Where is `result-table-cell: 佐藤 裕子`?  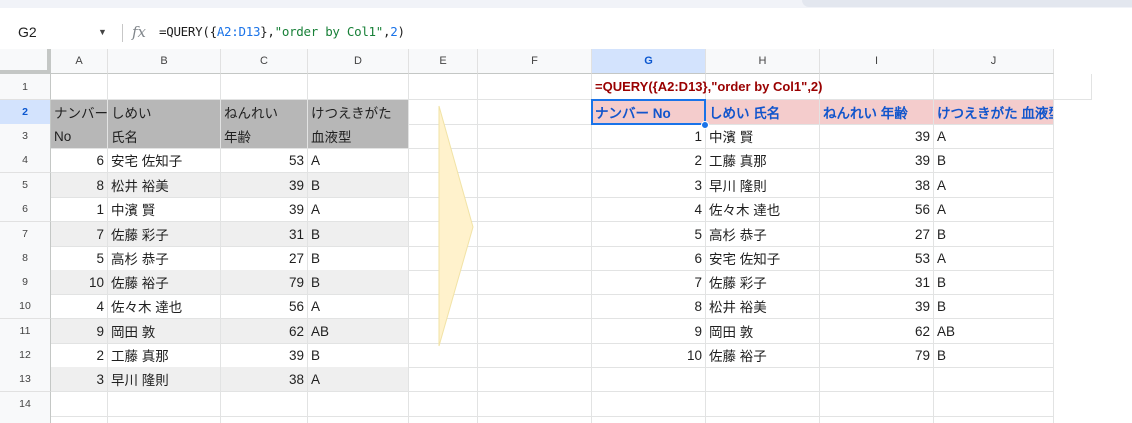 result-table-cell: 佐藤 裕子 is located at coordinates (763, 355).